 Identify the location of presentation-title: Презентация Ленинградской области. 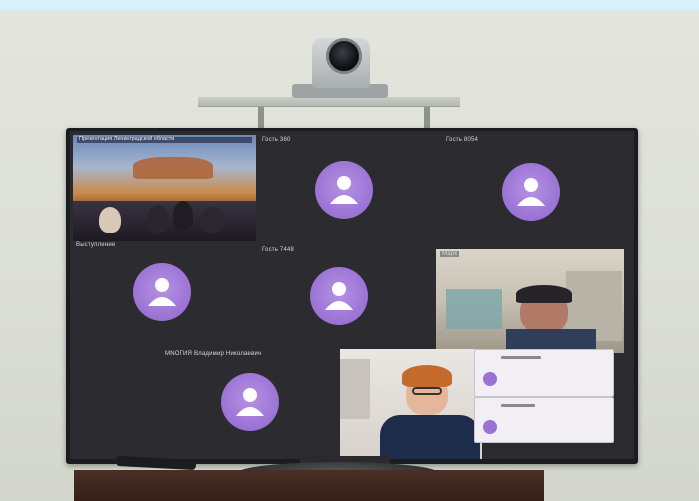
(127, 139).